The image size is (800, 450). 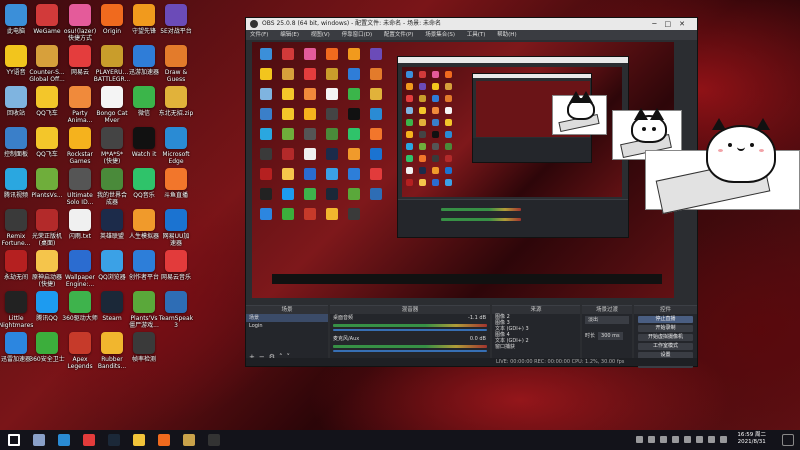 What do you see at coordinates (176, 179) in the screenshot?
I see `douyu-icon` at bounding box center [176, 179].